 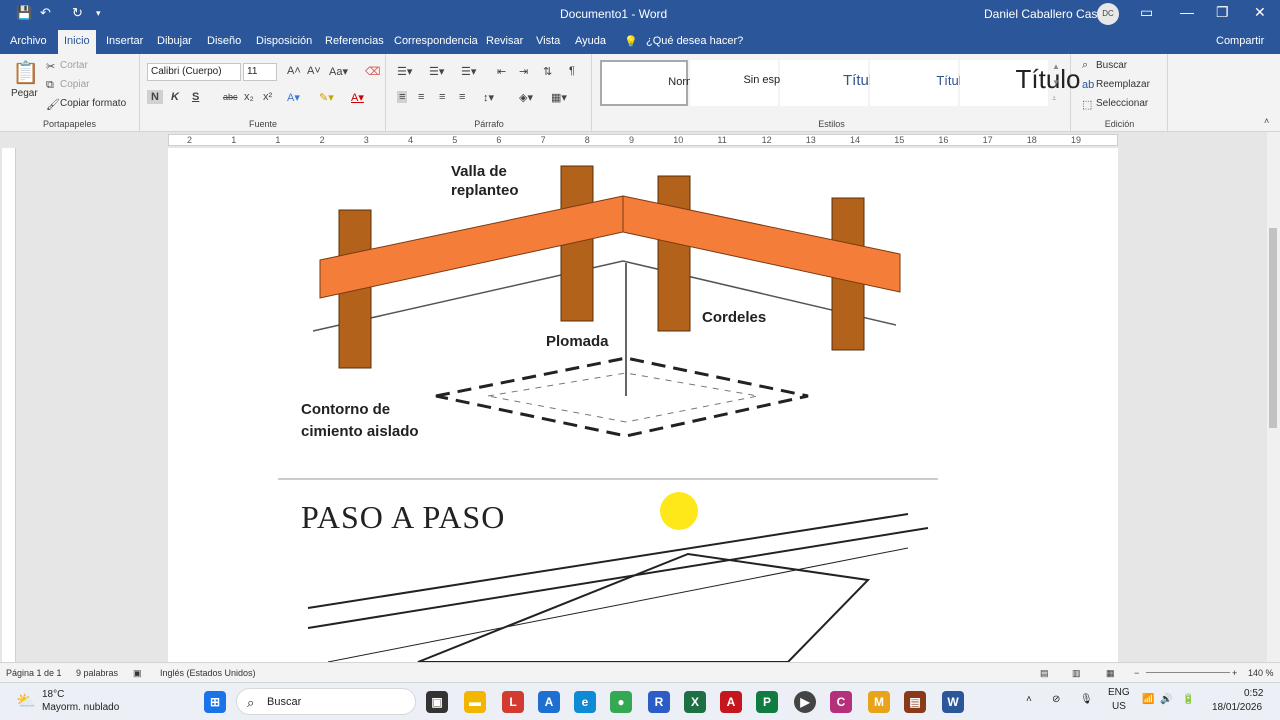 I want to click on bullets-icon: ☰▾, so click(x=404, y=71).